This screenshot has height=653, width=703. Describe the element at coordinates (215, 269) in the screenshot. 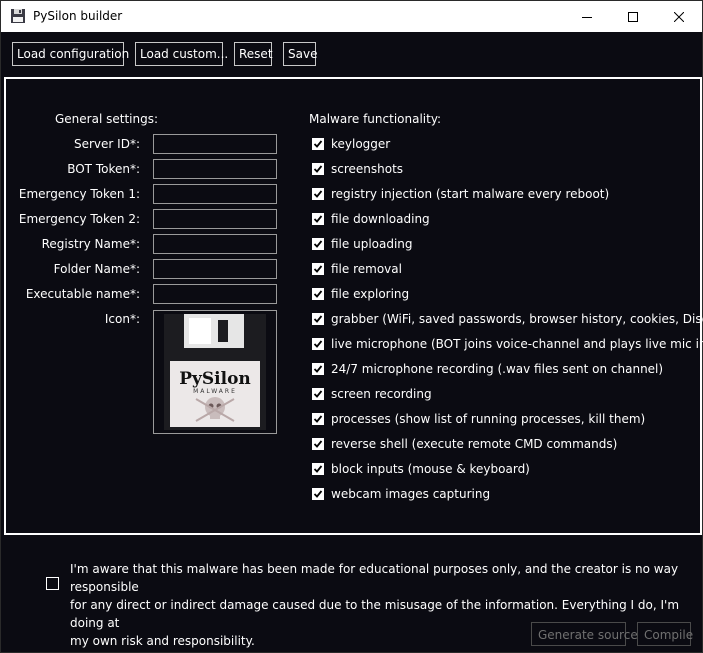

I see `folder-name-input` at that location.